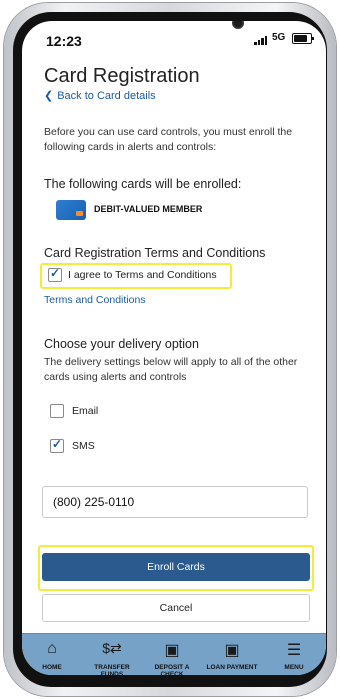 The width and height of the screenshot is (340, 699). I want to click on tab-transfer-label: TRANSFER FUNDS, so click(112, 669).